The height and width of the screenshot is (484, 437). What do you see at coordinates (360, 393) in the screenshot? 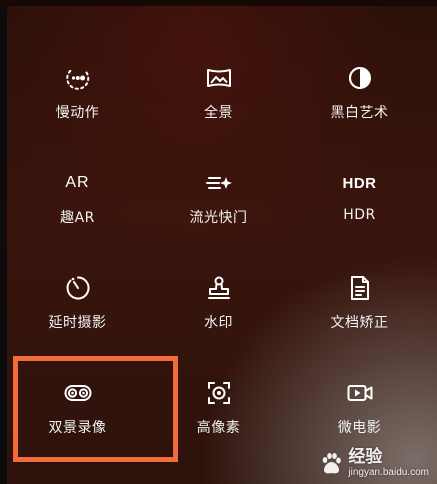
I see `micro-movie-icon` at bounding box center [360, 393].